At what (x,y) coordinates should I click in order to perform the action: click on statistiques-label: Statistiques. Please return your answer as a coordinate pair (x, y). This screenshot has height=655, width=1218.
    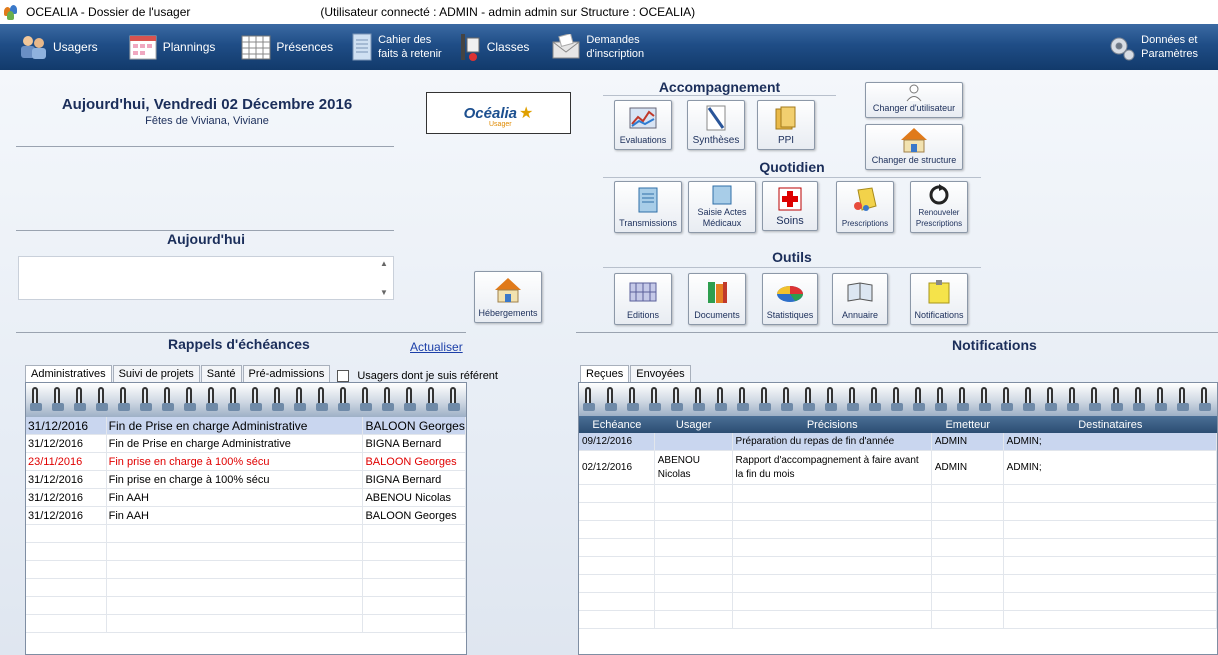
    Looking at the image, I should click on (790, 315).